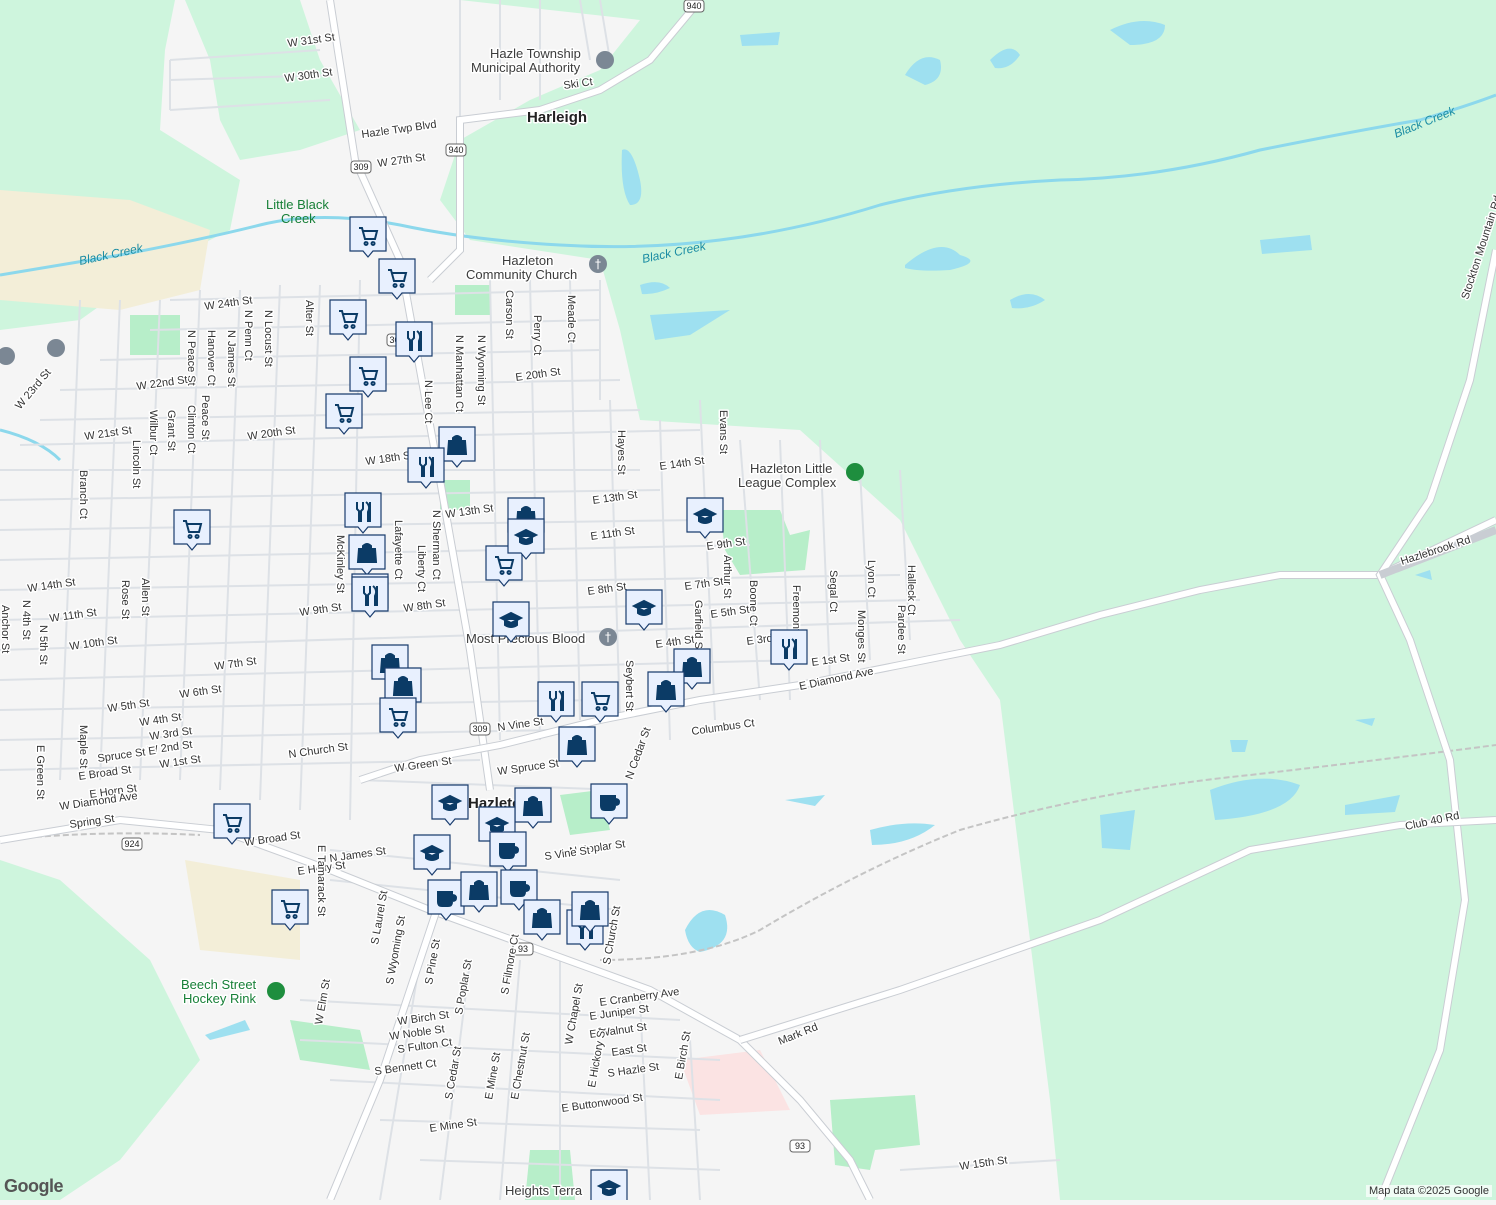  Describe the element at coordinates (321, 880) in the screenshot. I see `street-label: E Tamarack St` at that location.